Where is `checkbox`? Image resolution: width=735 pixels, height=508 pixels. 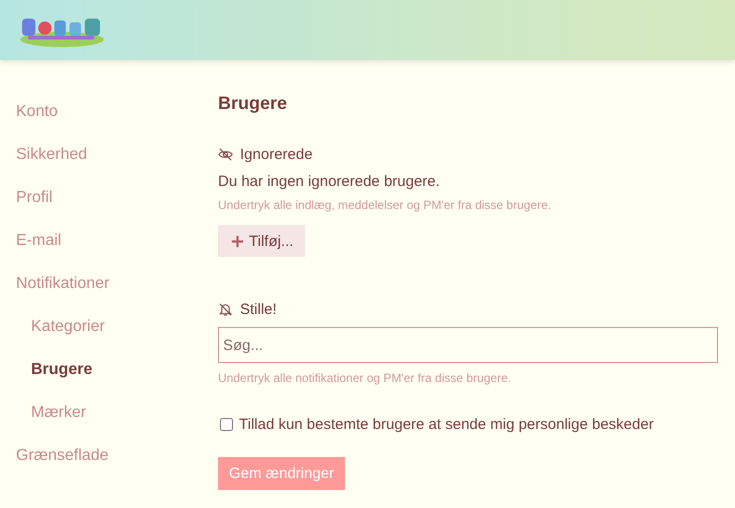 checkbox is located at coordinates (226, 424).